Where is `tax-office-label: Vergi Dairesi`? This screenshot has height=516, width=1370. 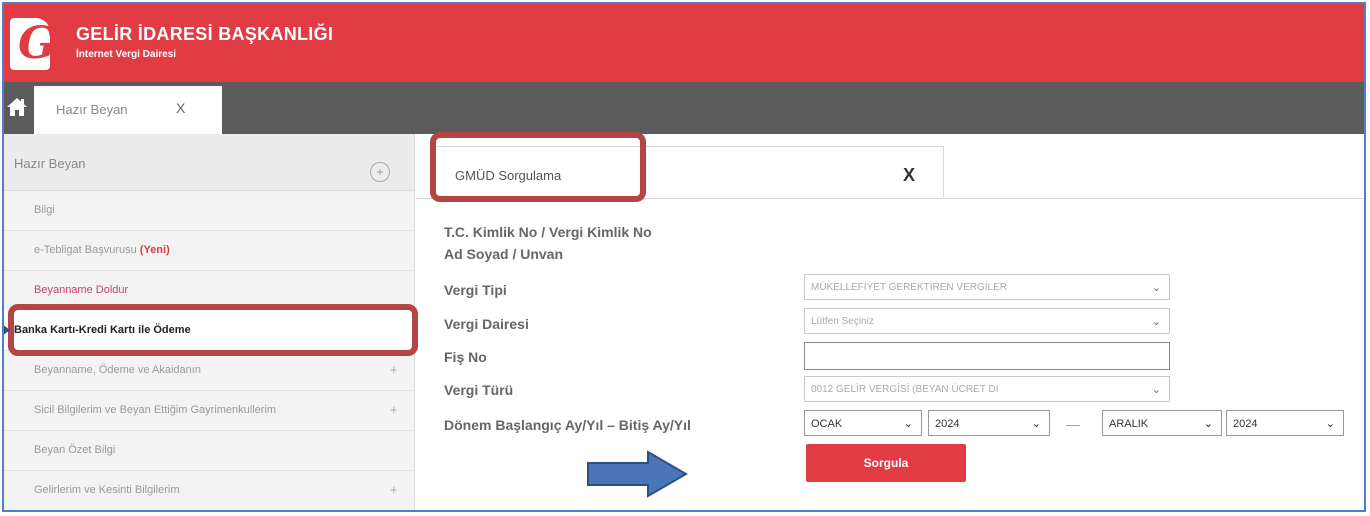
tax-office-label: Vergi Dairesi is located at coordinates (486, 324).